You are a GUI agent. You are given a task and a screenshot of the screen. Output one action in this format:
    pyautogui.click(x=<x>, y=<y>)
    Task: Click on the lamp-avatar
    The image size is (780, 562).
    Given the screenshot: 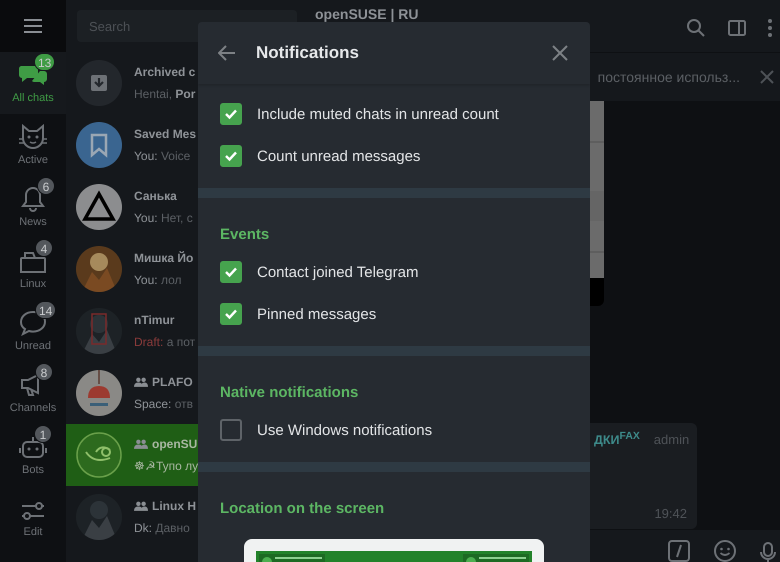 What is the action you would take?
    pyautogui.click(x=99, y=393)
    